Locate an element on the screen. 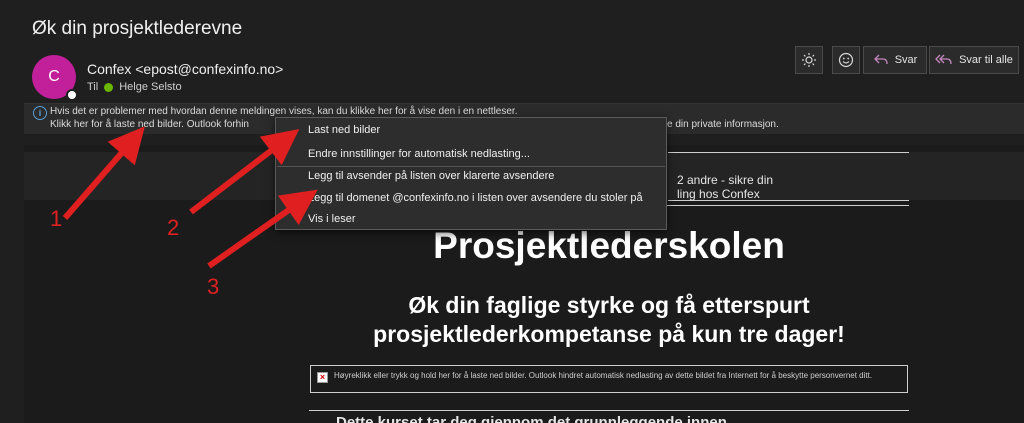 The height and width of the screenshot is (423, 1024). annotation-arrows is located at coordinates (190, 197).